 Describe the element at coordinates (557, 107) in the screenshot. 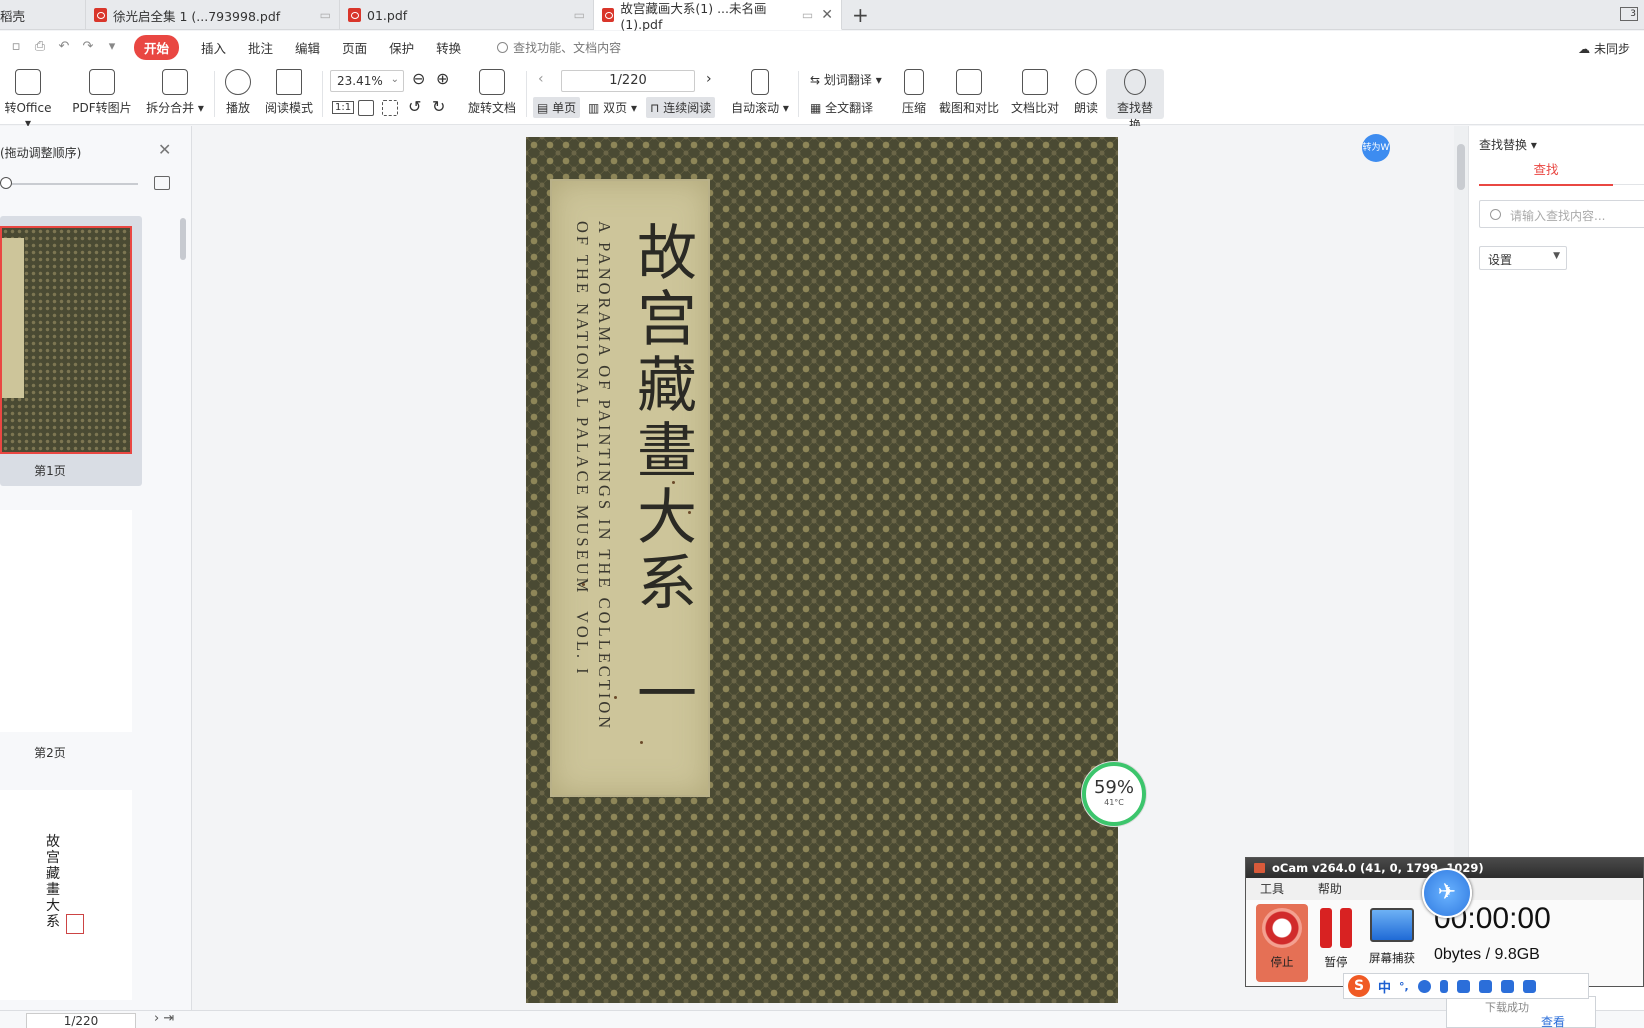

I see `single-page-button: ▤ 单页` at that location.